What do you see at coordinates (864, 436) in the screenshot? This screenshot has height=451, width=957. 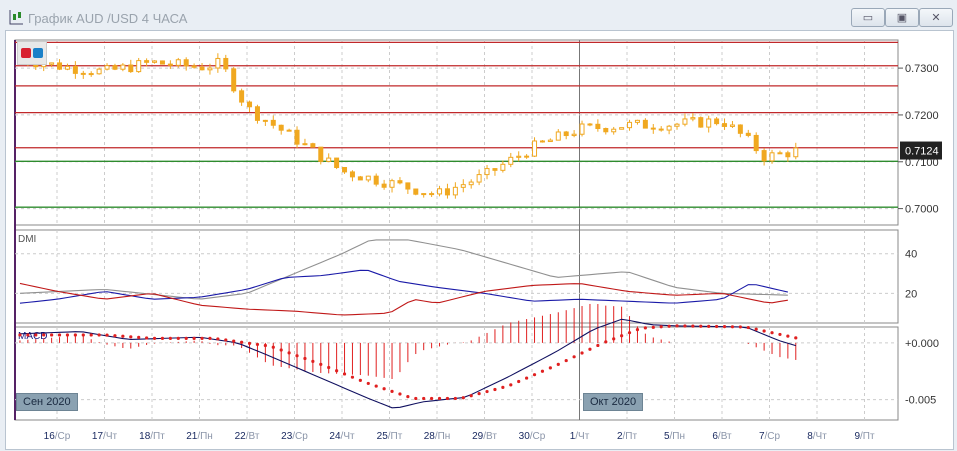 I see `x-axis-label: 9/Пт` at bounding box center [864, 436].